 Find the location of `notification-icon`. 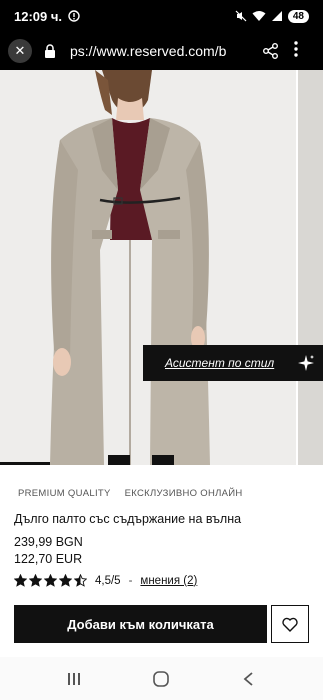

notification-icon is located at coordinates (74, 16).